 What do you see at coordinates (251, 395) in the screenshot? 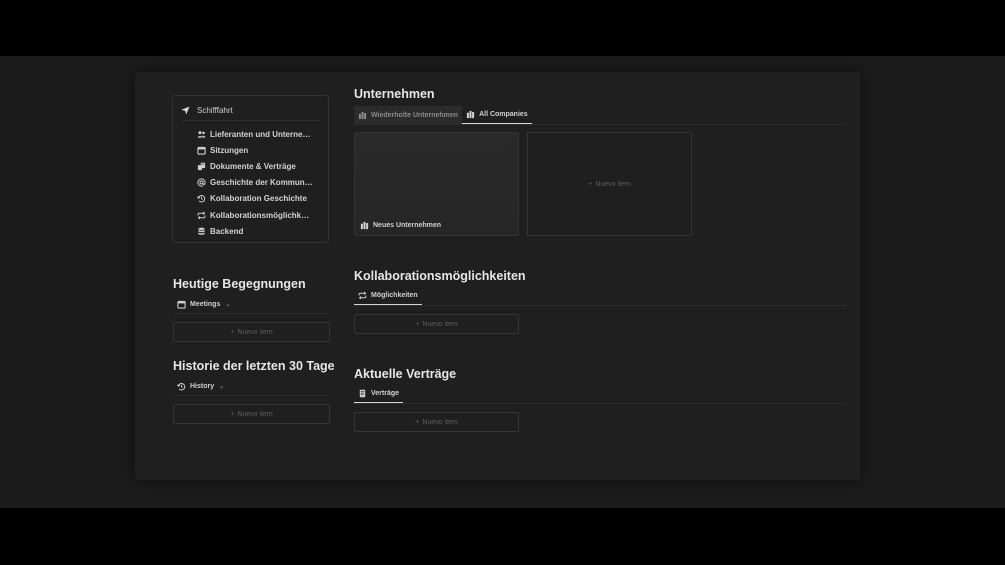
I see `history-divider` at bounding box center [251, 395].